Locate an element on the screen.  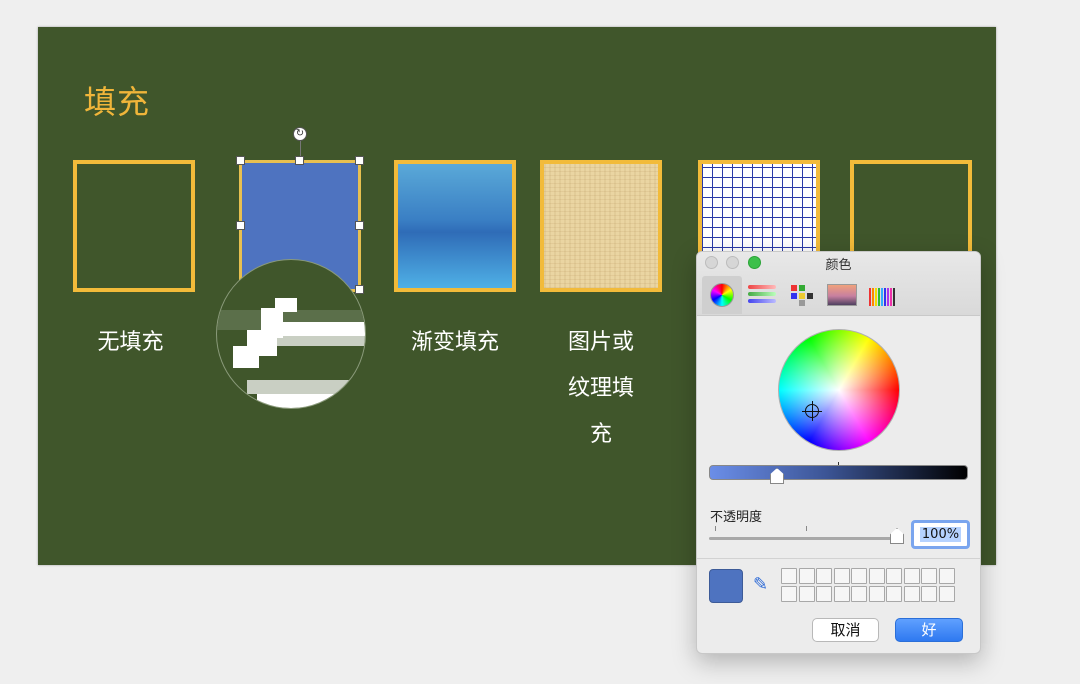
resize-handle-mr is located at coordinates (359, 225).